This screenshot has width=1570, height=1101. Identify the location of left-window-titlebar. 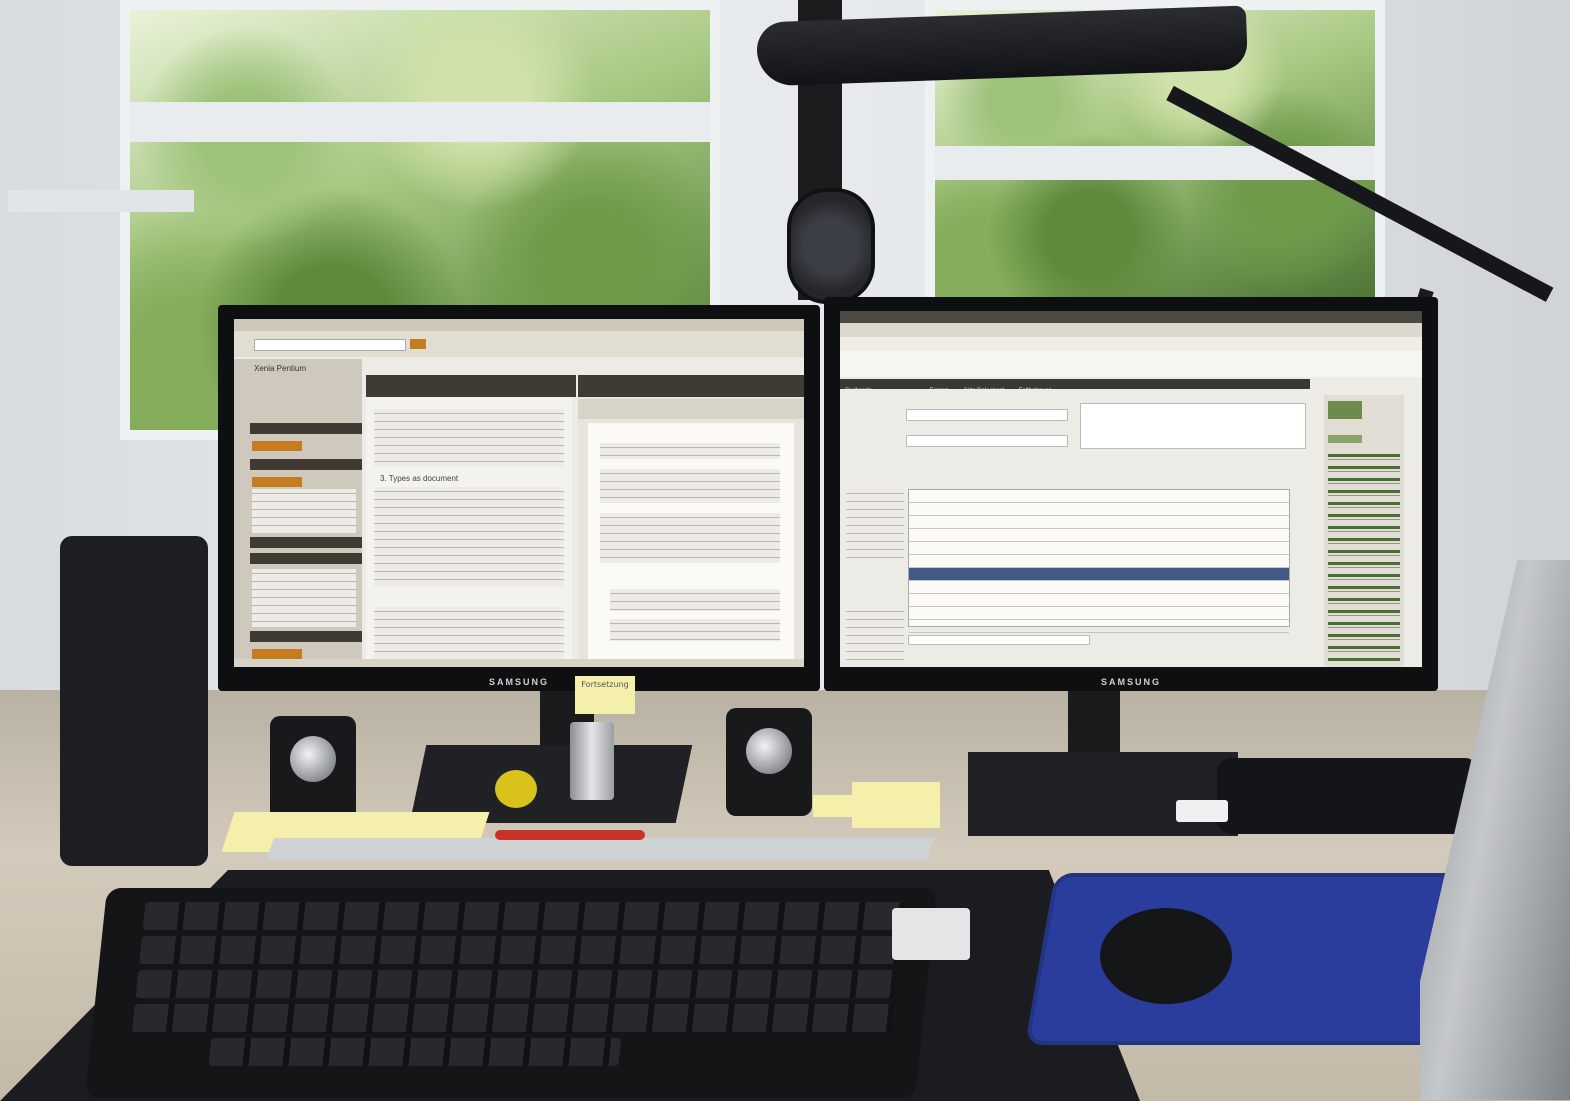
(519, 325).